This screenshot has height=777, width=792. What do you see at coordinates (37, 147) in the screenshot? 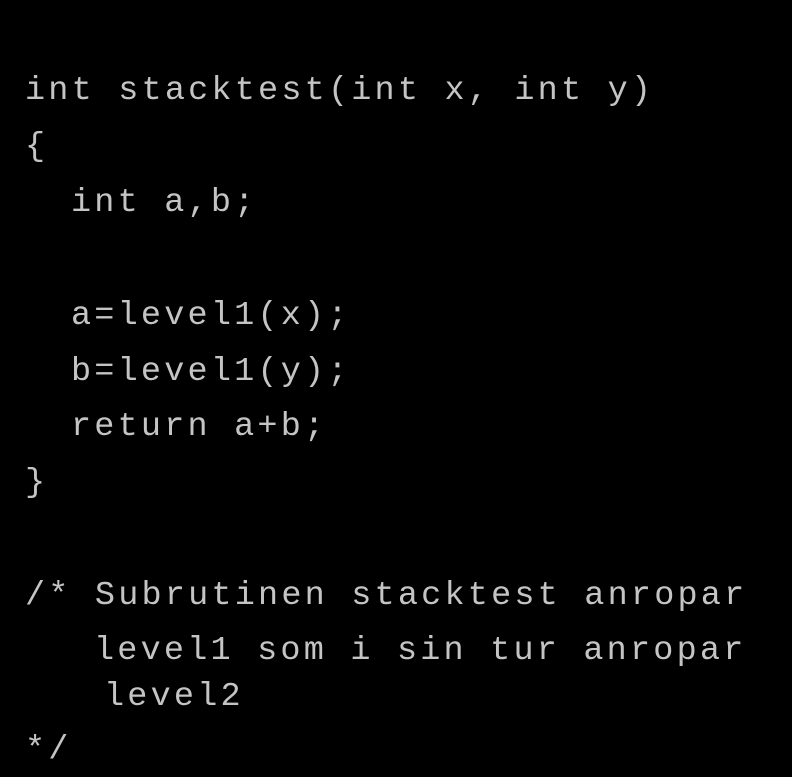
I see `code-line-open-brace: {` at bounding box center [37, 147].